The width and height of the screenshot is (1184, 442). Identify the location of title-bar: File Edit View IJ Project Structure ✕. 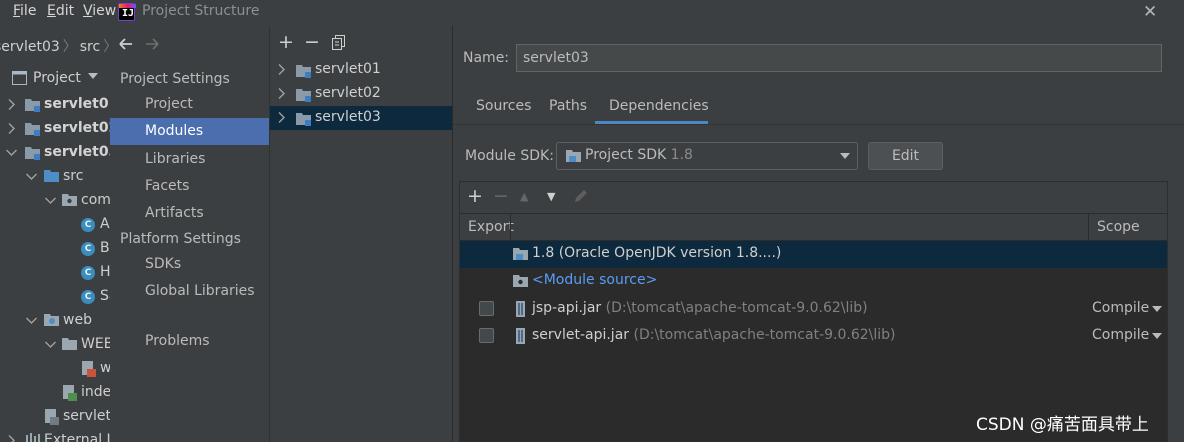
(592, 13).